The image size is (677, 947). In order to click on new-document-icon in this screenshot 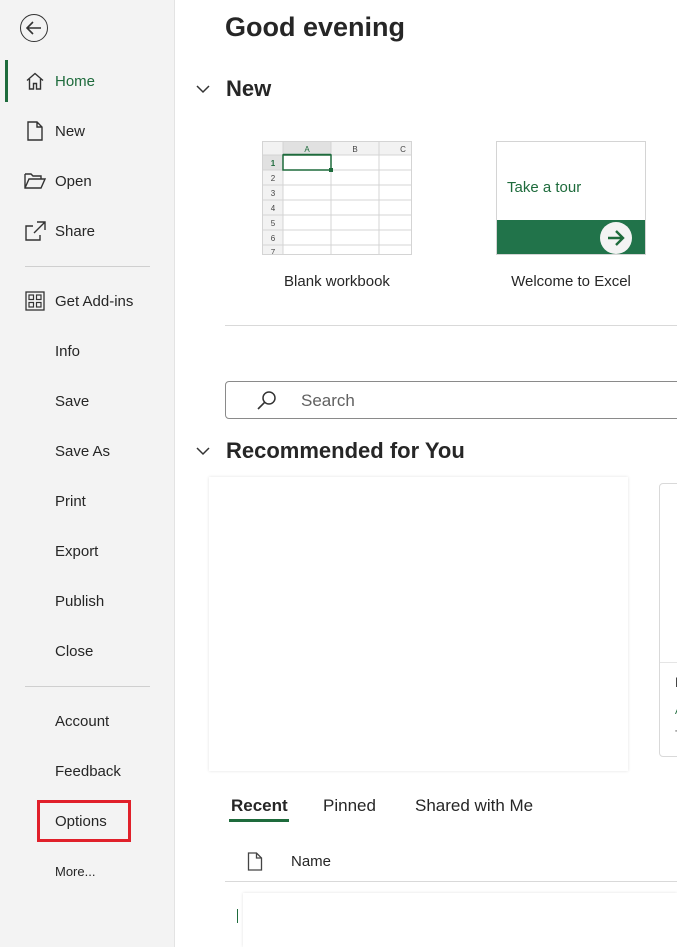, I will do `click(35, 131)`.